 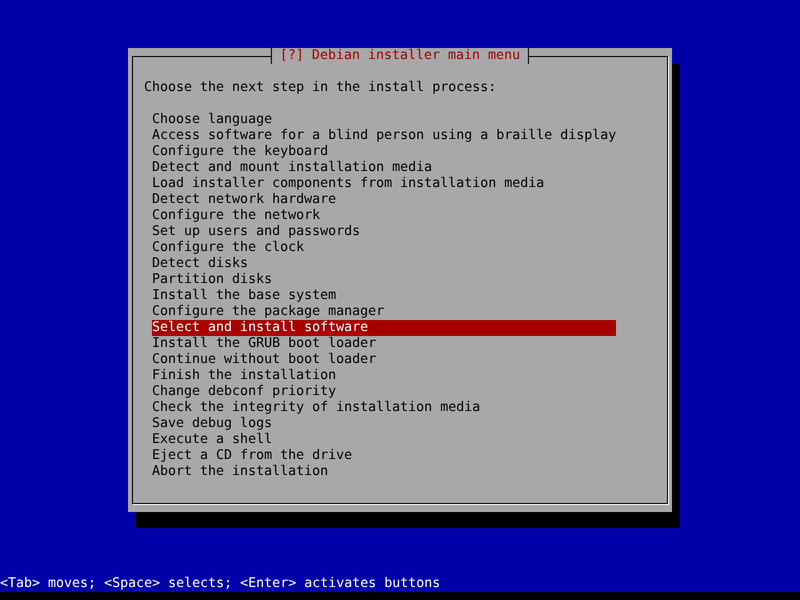 What do you see at coordinates (384, 152) in the screenshot?
I see `menu-item: Configure the keyboard` at bounding box center [384, 152].